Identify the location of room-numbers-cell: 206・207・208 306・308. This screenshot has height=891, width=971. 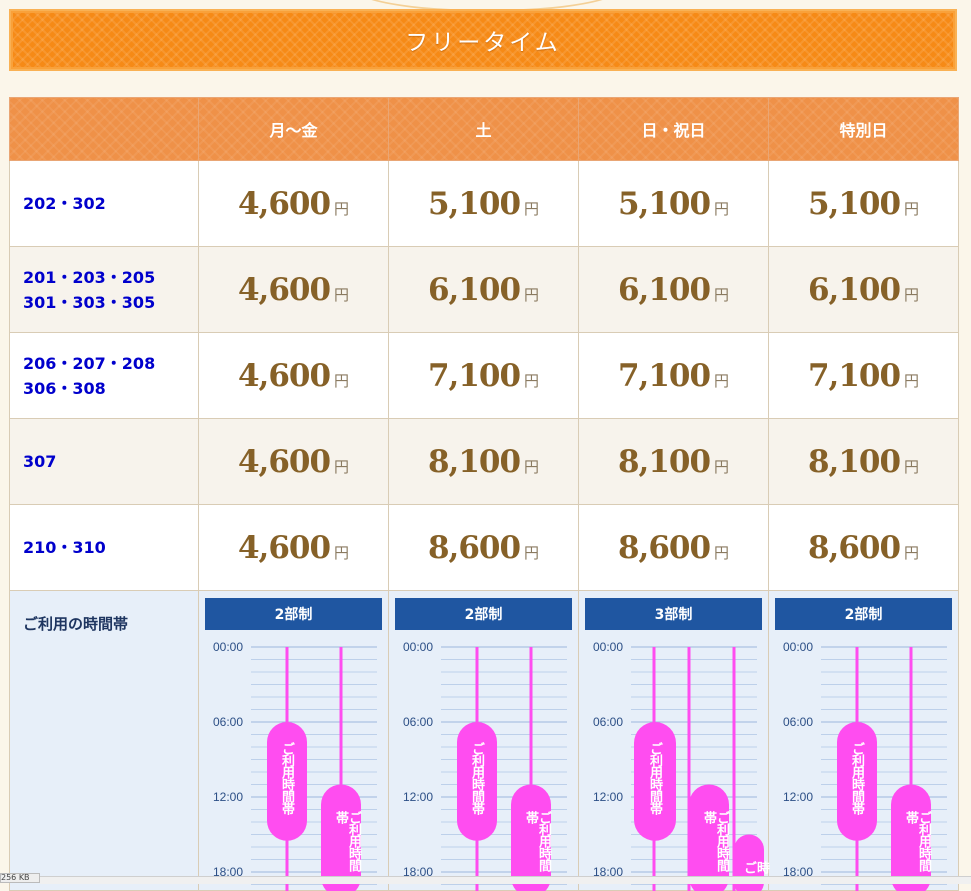
(104, 376).